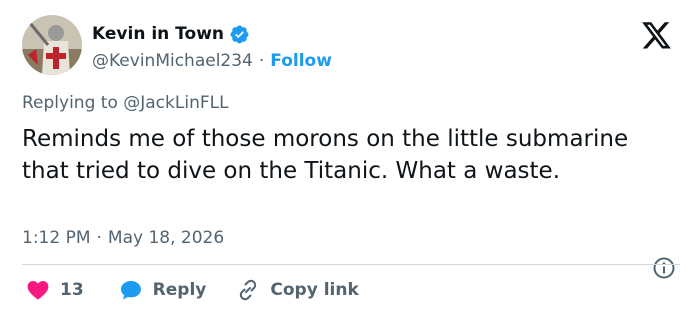  What do you see at coordinates (314, 290) in the screenshot?
I see `copy-link-label: Copy link` at bounding box center [314, 290].